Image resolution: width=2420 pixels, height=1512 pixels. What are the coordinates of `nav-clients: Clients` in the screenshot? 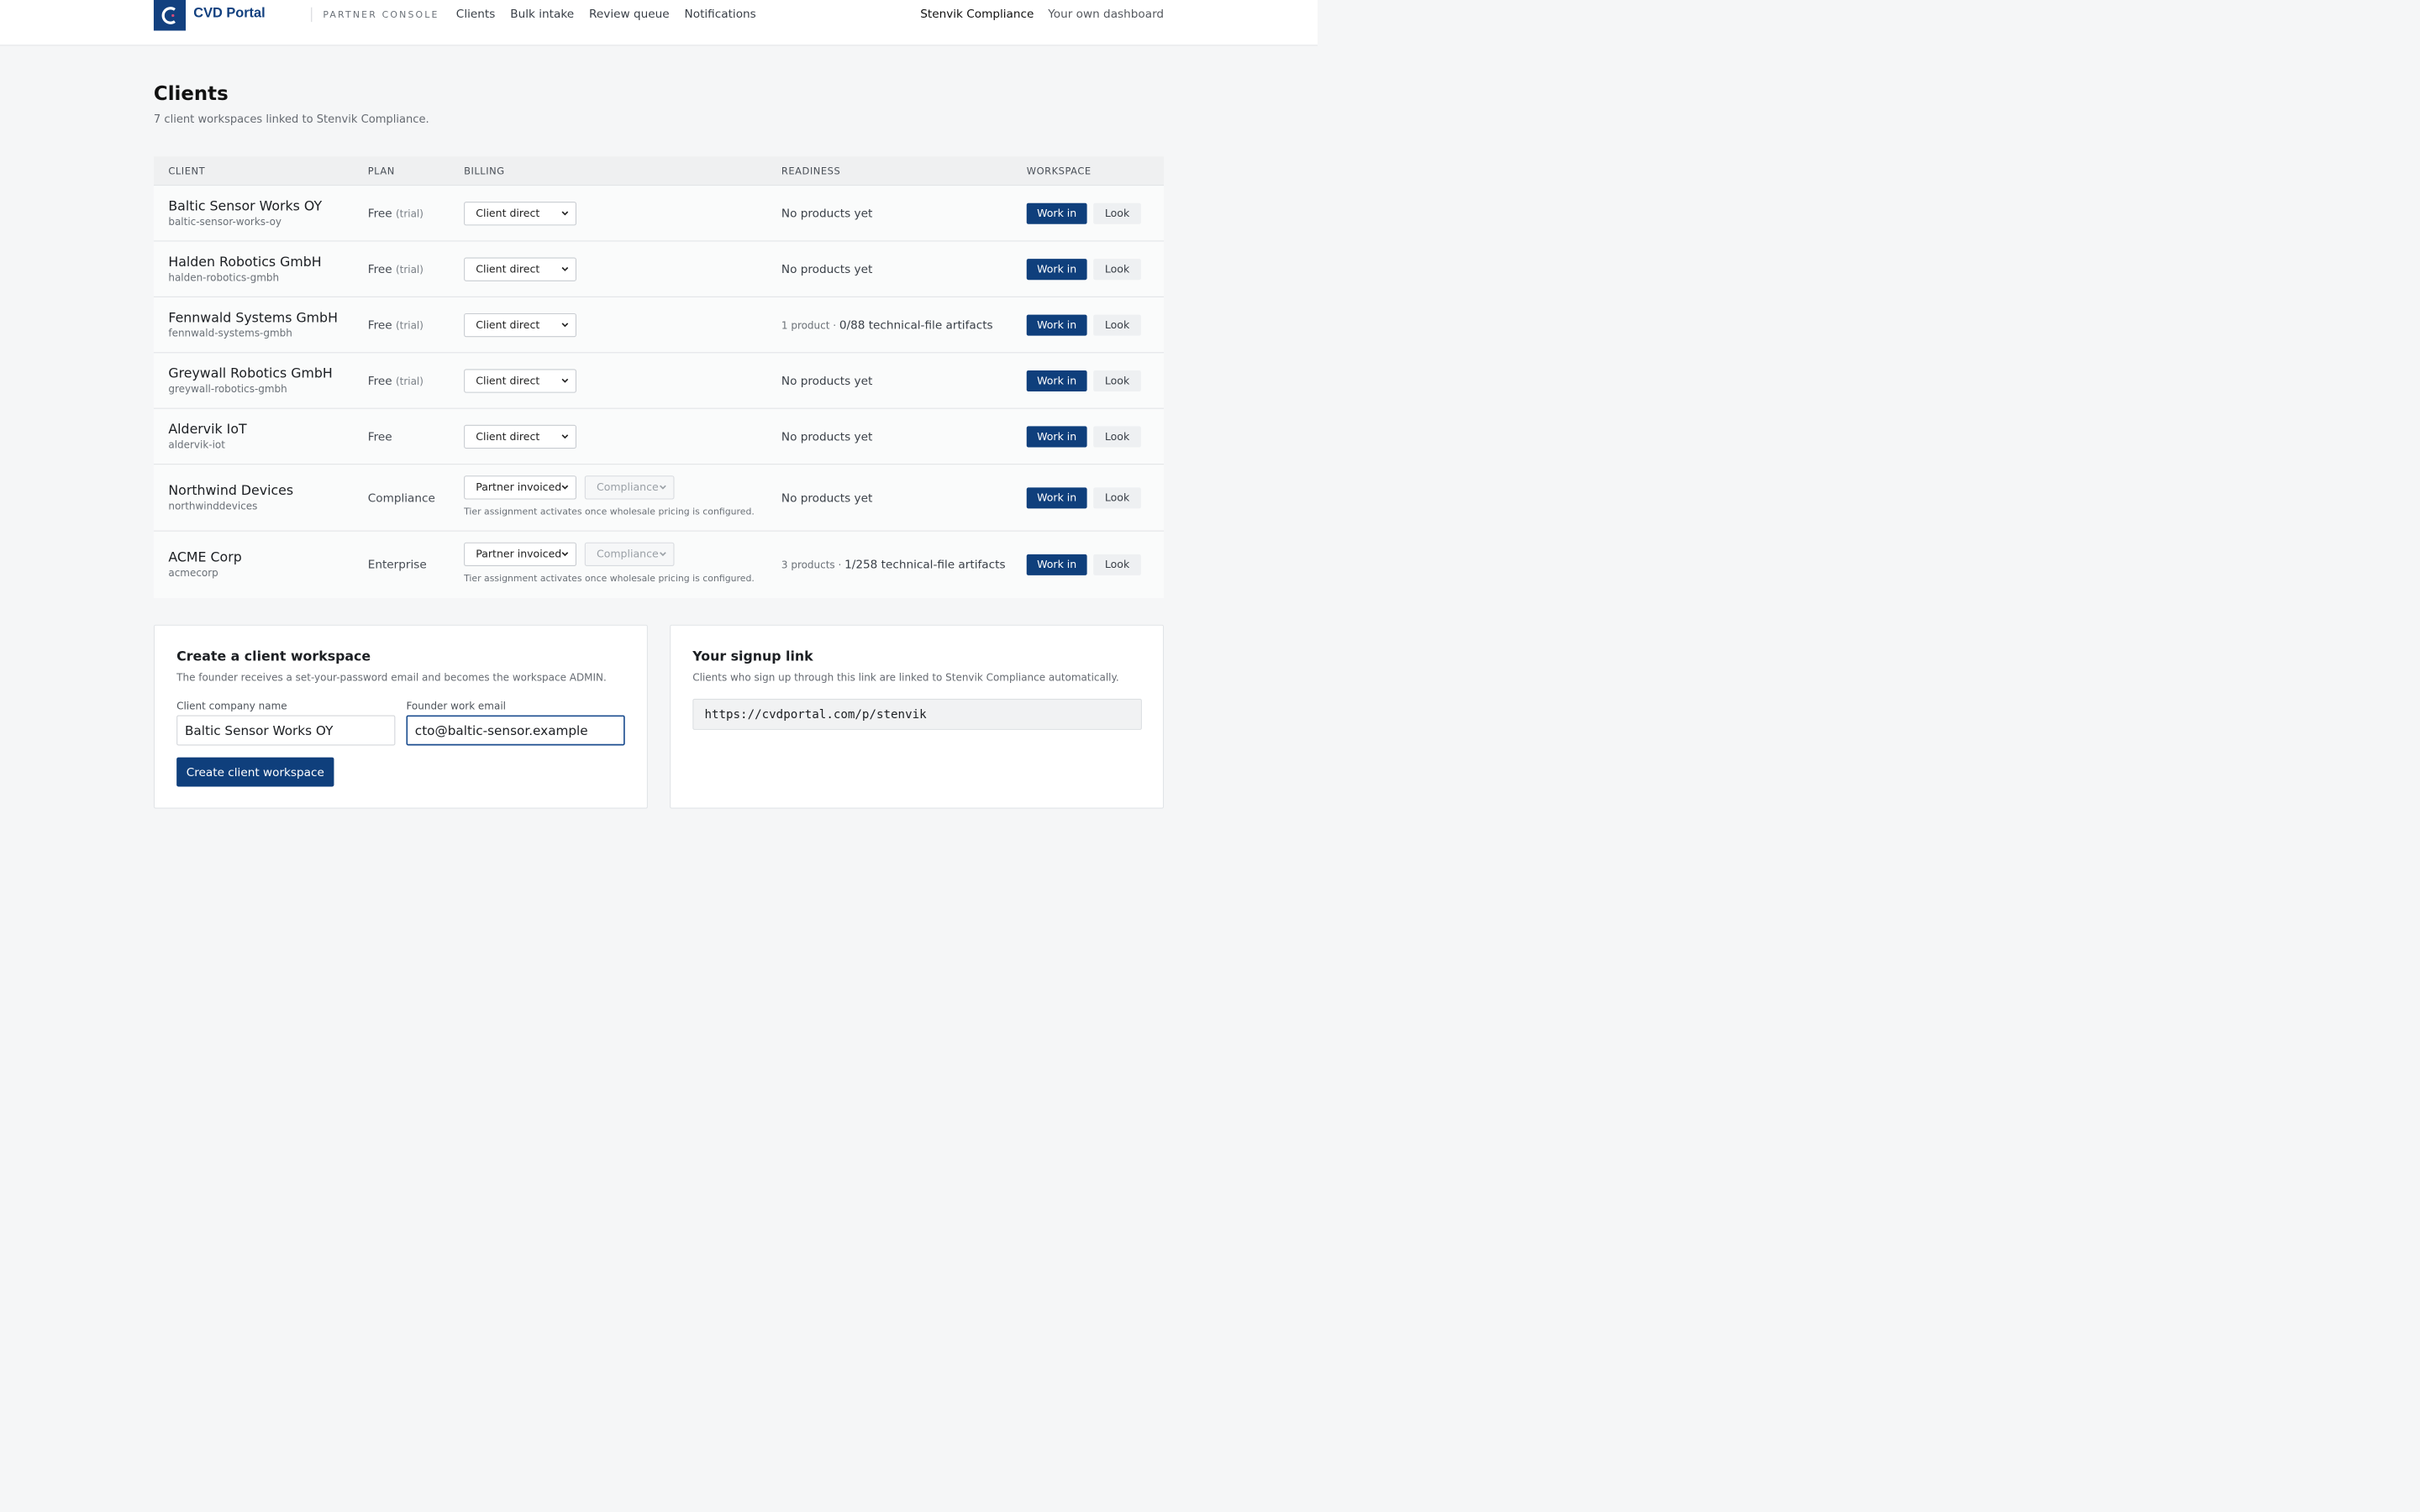 It's located at (476, 14).